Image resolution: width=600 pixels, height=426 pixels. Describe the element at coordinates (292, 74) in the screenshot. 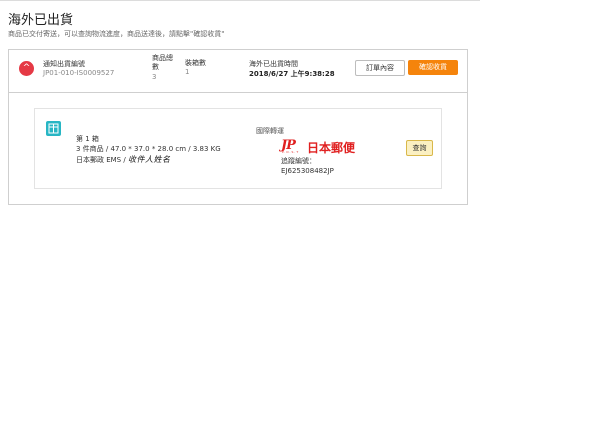

I see `shipped-time-value: 2018/6/27 上午9:38:28` at that location.